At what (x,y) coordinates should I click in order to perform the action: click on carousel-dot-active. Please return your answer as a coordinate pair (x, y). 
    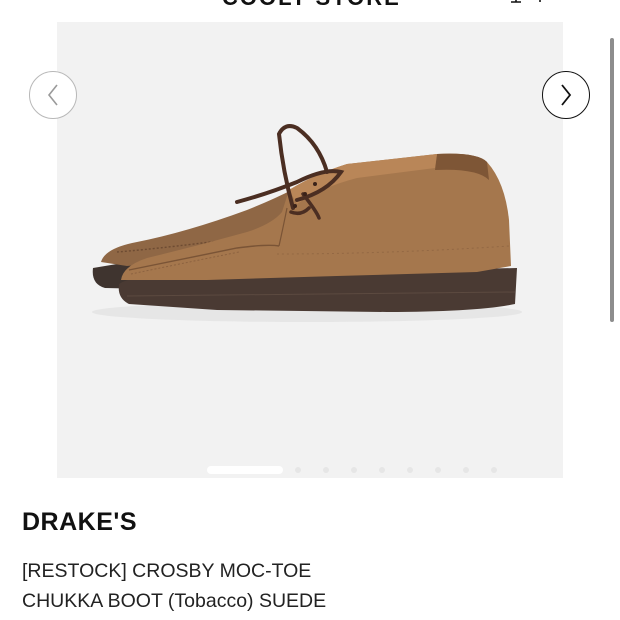
    Looking at the image, I should click on (245, 470).